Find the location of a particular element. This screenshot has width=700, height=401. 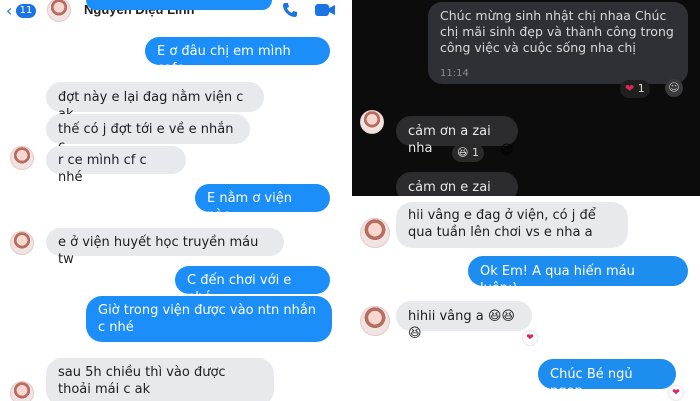

back-button: ‹ 11 is located at coordinates (23, 11).